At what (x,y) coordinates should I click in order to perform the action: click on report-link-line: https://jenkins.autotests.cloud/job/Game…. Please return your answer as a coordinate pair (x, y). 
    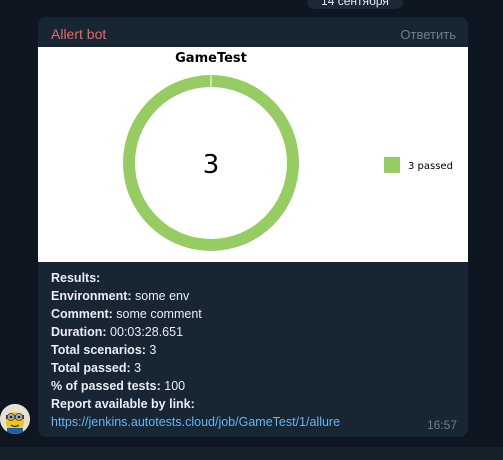
    Looking at the image, I should click on (253, 422).